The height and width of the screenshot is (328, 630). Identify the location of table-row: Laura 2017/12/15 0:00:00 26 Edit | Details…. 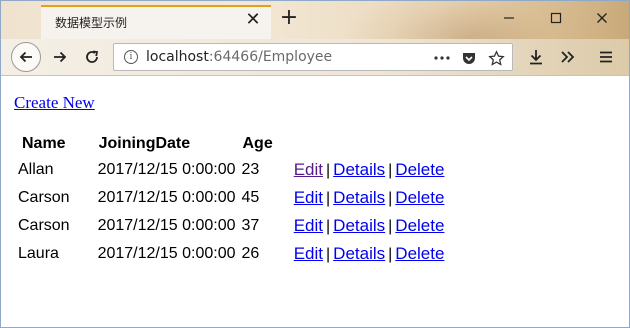
(231, 254).